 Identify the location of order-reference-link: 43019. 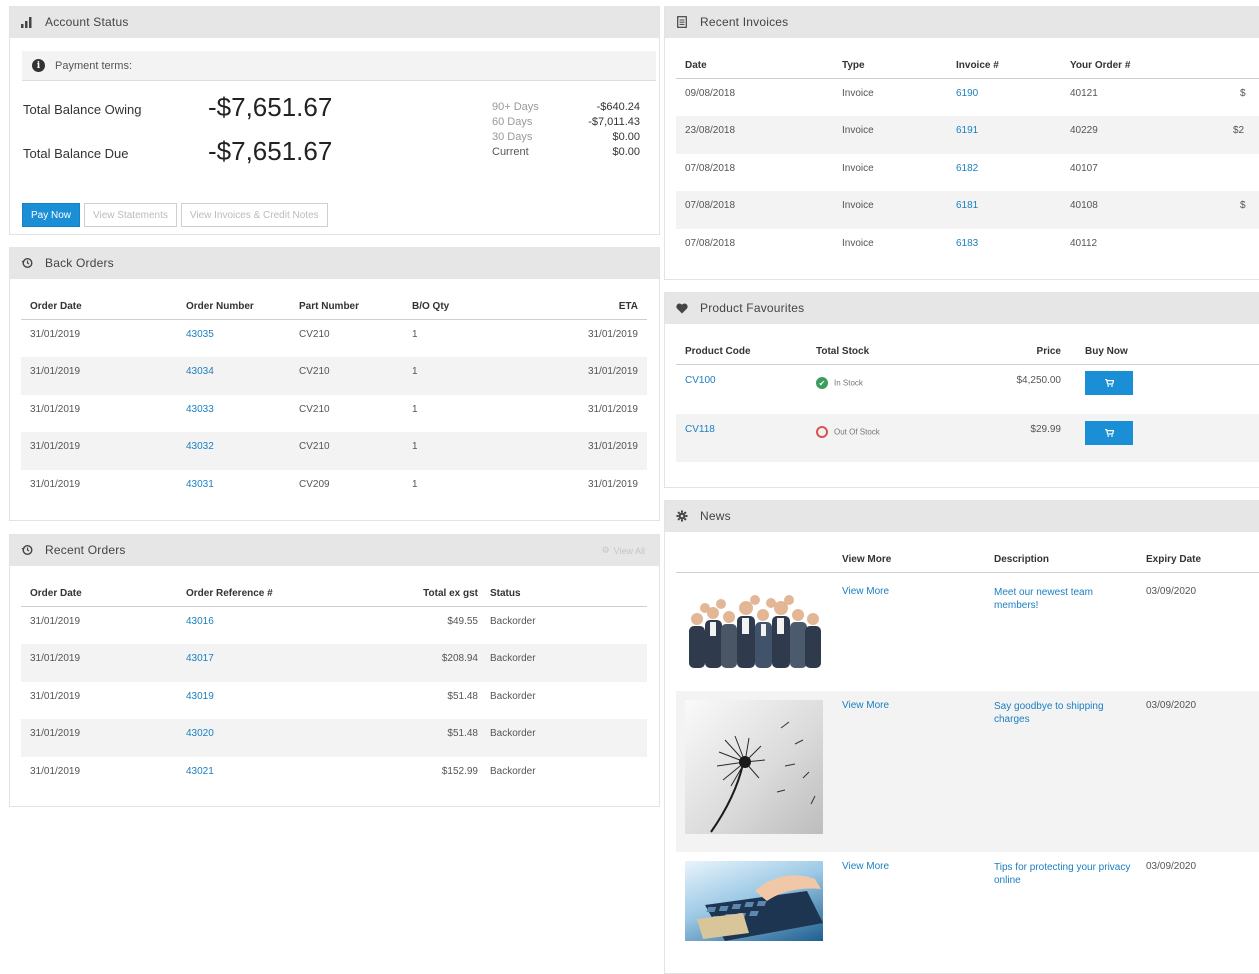
(200, 696).